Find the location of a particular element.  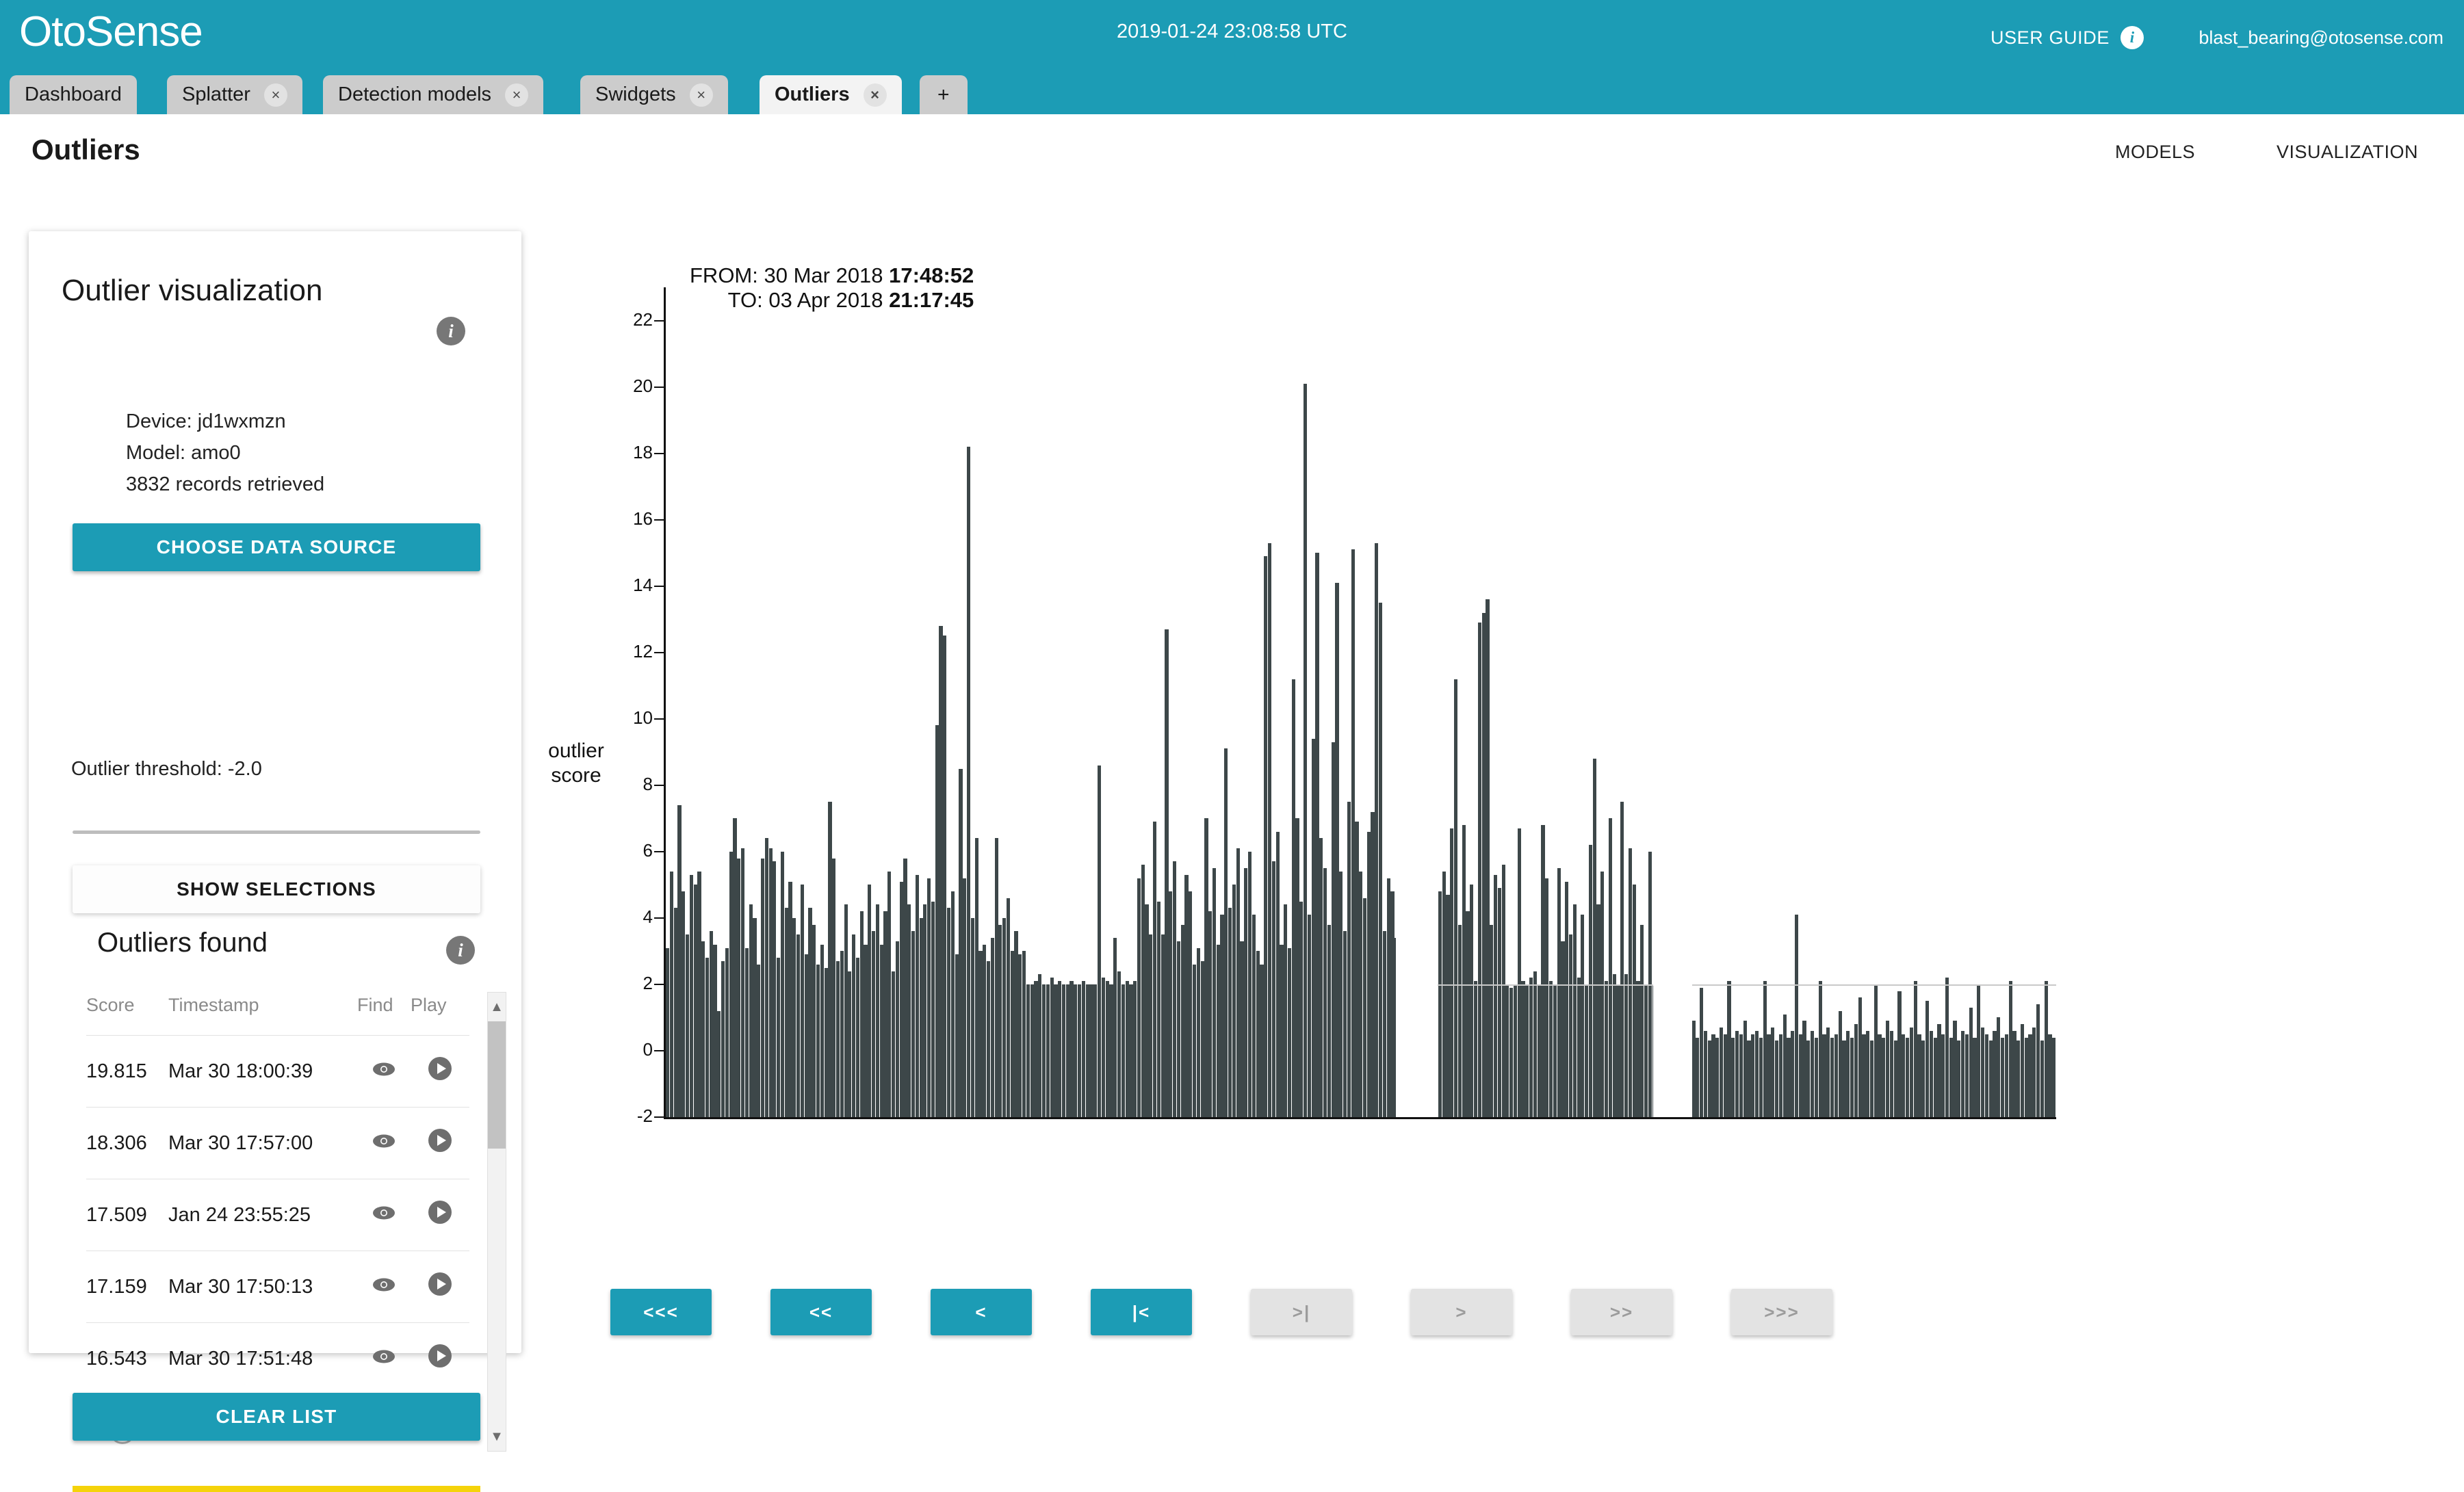

choose-data-source-button: CHOOSE DATA SOURCE is located at coordinates (276, 547).